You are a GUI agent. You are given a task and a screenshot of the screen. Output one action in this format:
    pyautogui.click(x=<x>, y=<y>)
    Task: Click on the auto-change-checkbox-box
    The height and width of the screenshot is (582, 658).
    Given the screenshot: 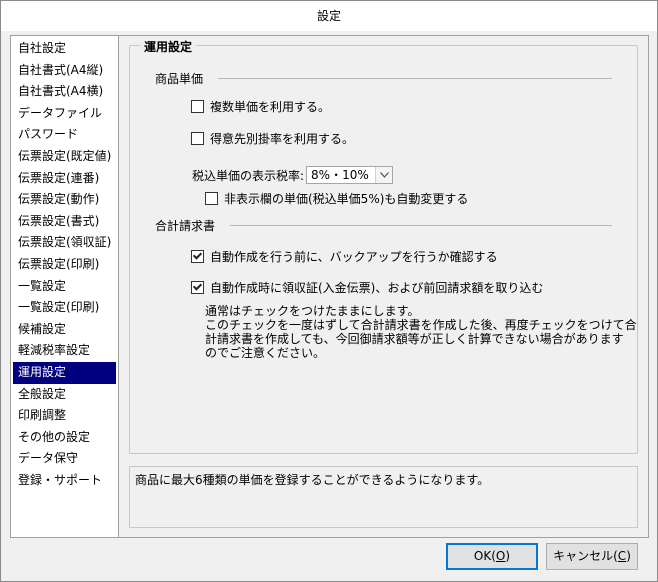 What is the action you would take?
    pyautogui.click(x=211, y=198)
    